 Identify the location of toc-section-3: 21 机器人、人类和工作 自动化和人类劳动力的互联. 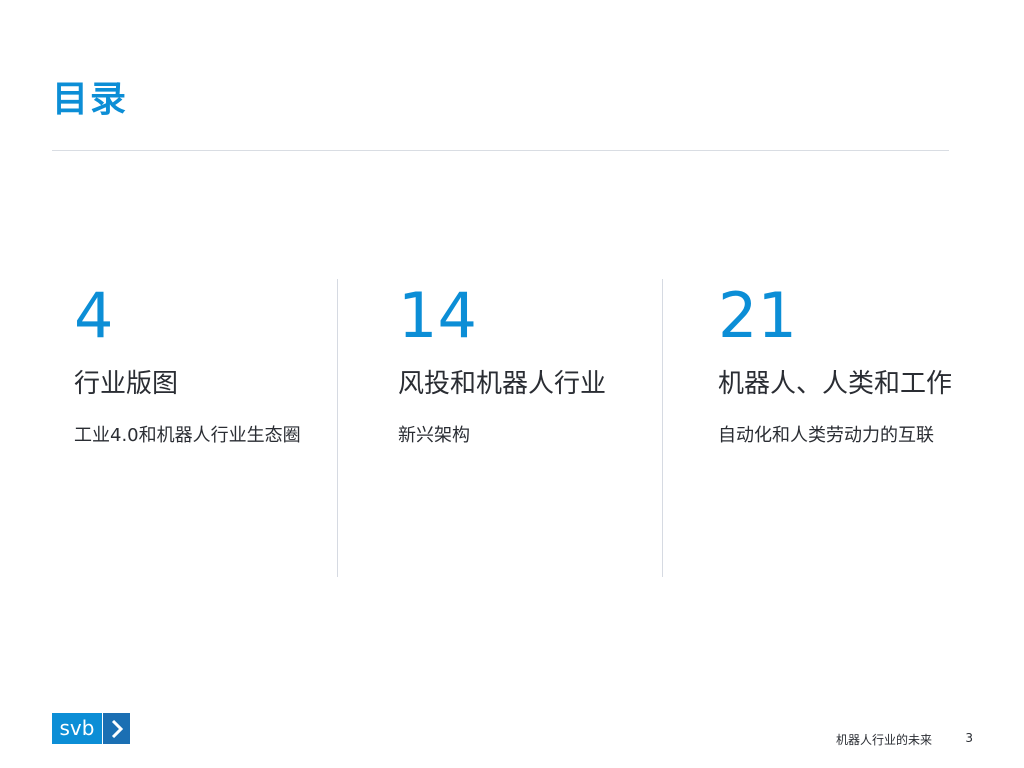
(835, 366).